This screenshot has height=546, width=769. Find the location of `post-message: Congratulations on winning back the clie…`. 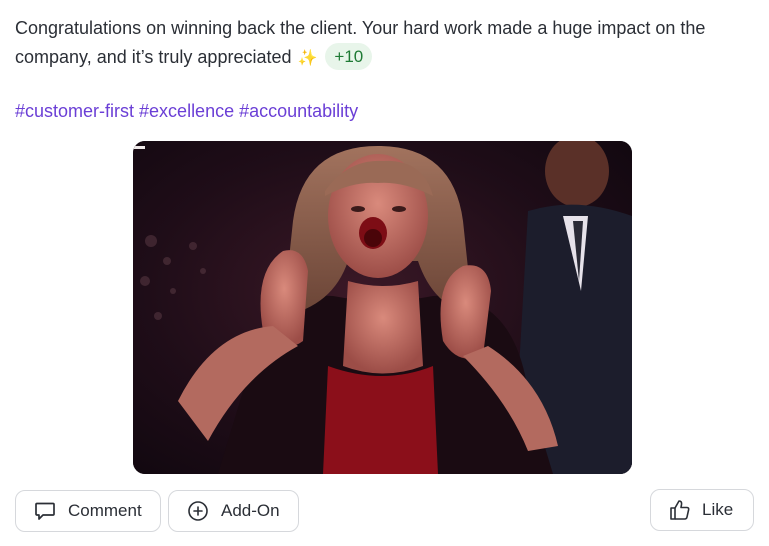

post-message: Congratulations on winning back the clie… is located at coordinates (385, 43).